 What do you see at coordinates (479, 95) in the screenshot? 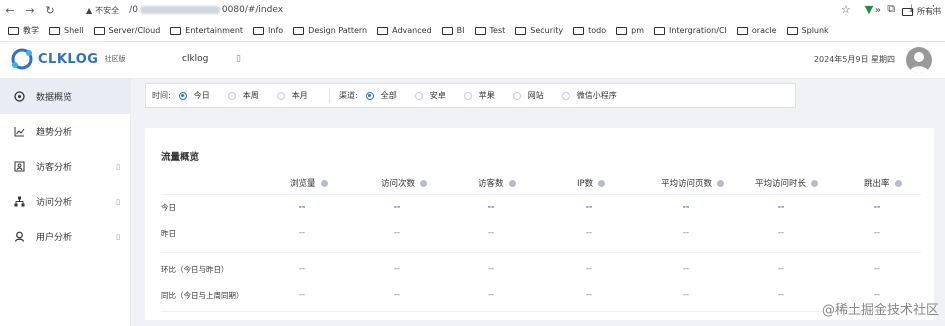
I see `radio-channel-ios: 苹果` at bounding box center [479, 95].